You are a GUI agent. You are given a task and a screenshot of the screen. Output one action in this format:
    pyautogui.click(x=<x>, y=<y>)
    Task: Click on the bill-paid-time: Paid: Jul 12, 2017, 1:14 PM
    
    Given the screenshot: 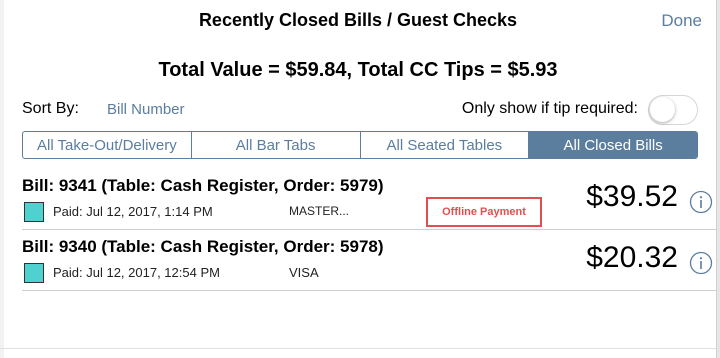 What is the action you would take?
    pyautogui.click(x=133, y=211)
    